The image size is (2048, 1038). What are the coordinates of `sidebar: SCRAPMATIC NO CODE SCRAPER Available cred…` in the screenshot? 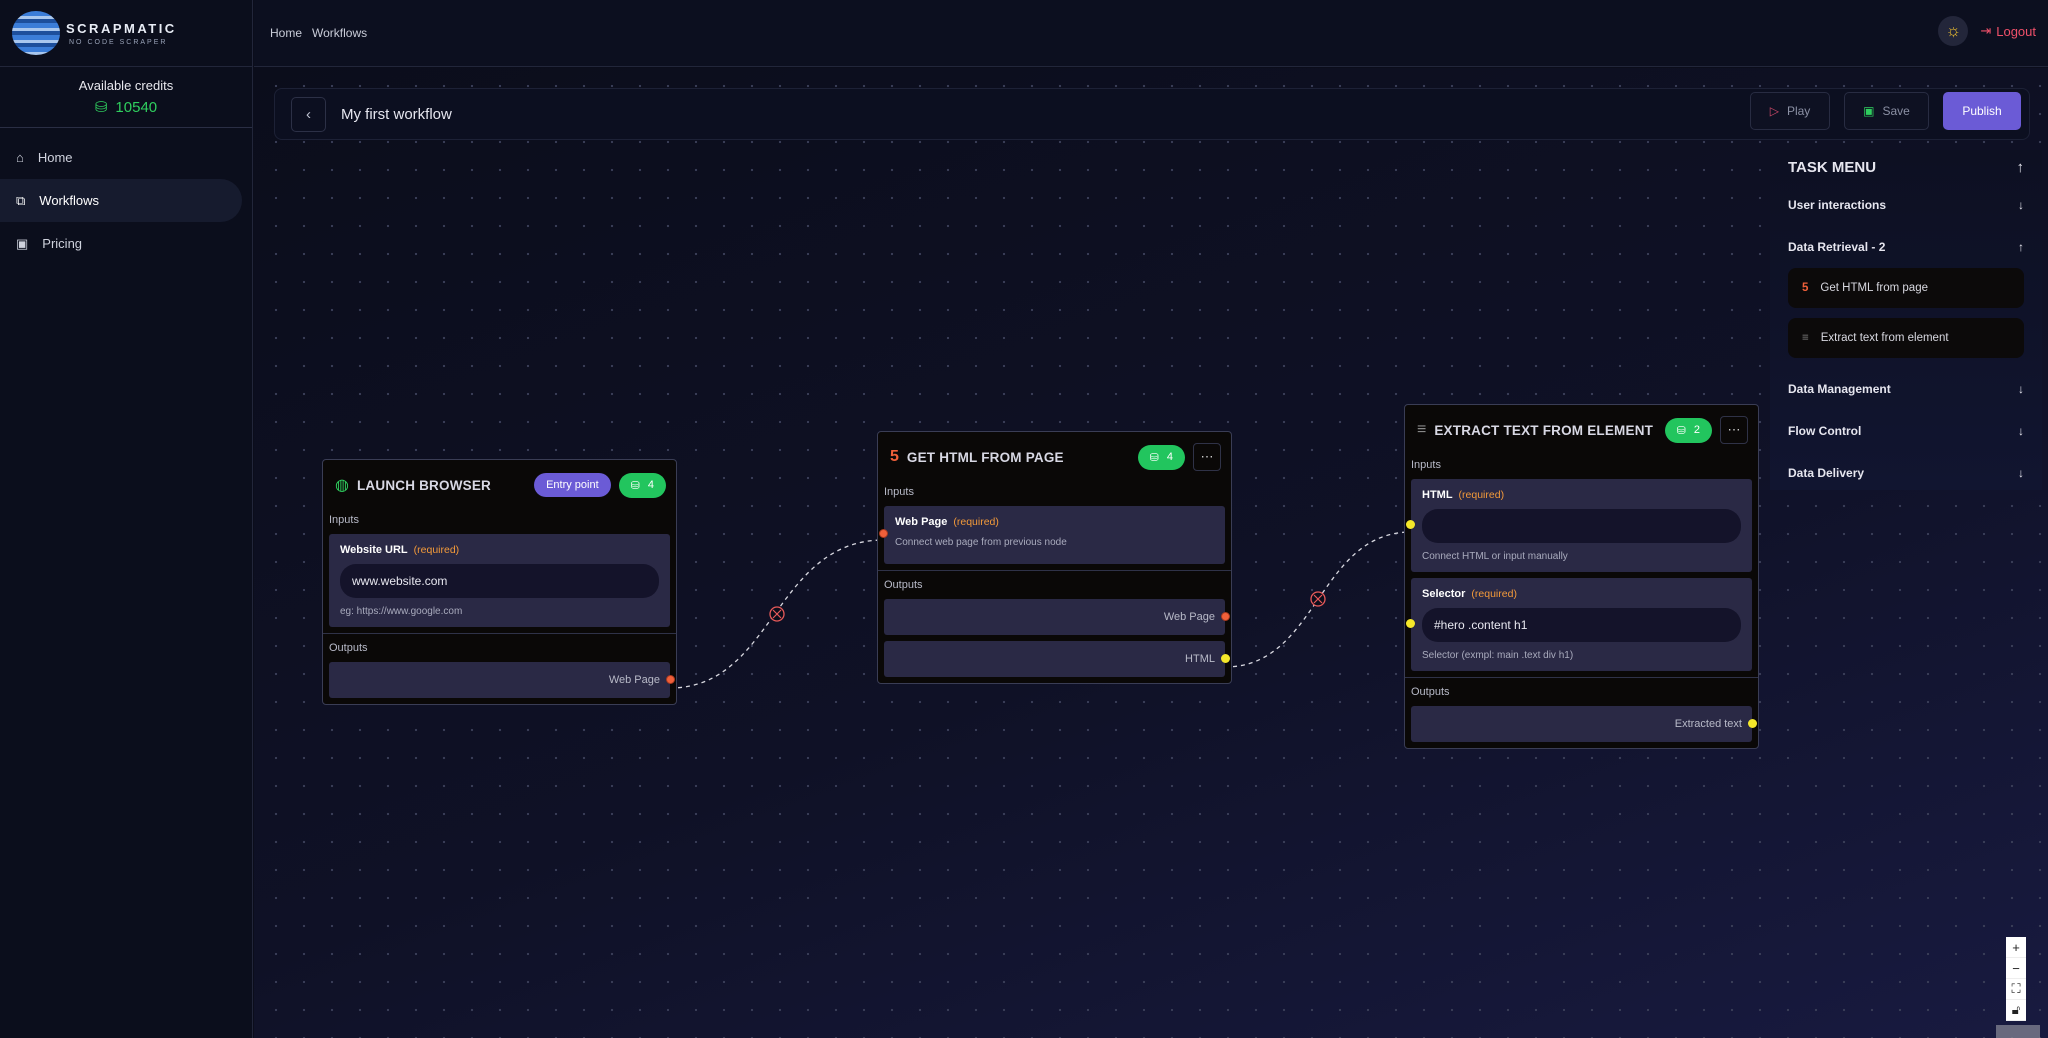 It's located at (126, 519).